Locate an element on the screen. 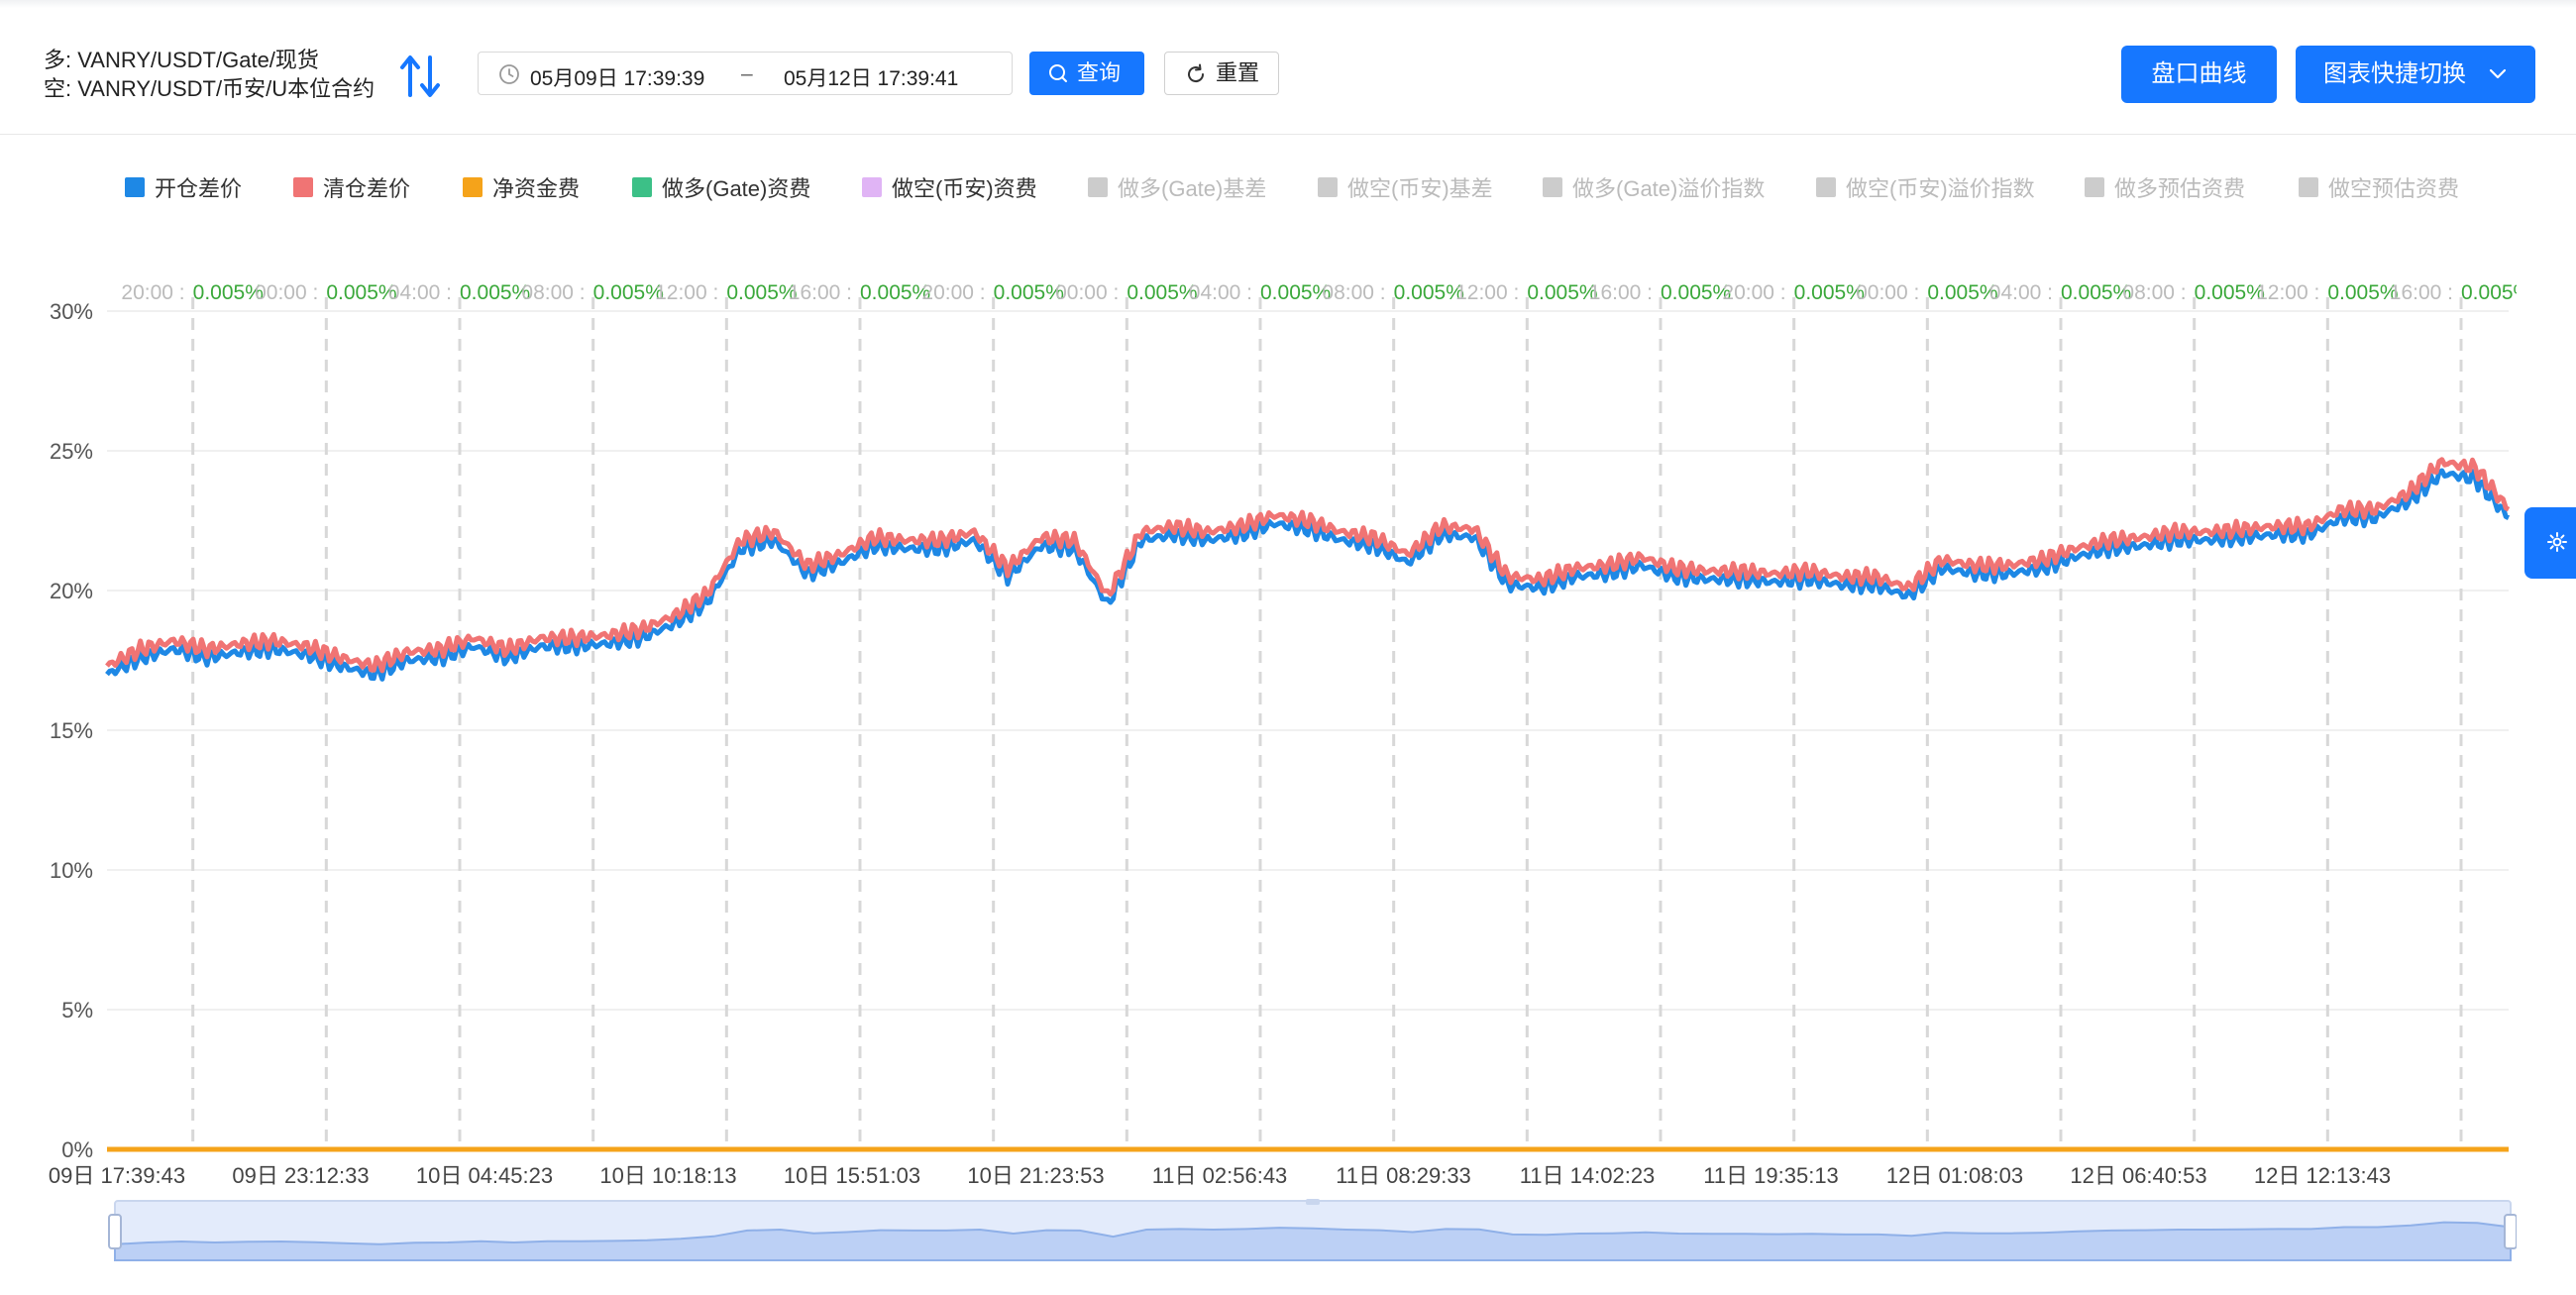 The width and height of the screenshot is (2576, 1295). gear-icon is located at coordinates (2557, 542).